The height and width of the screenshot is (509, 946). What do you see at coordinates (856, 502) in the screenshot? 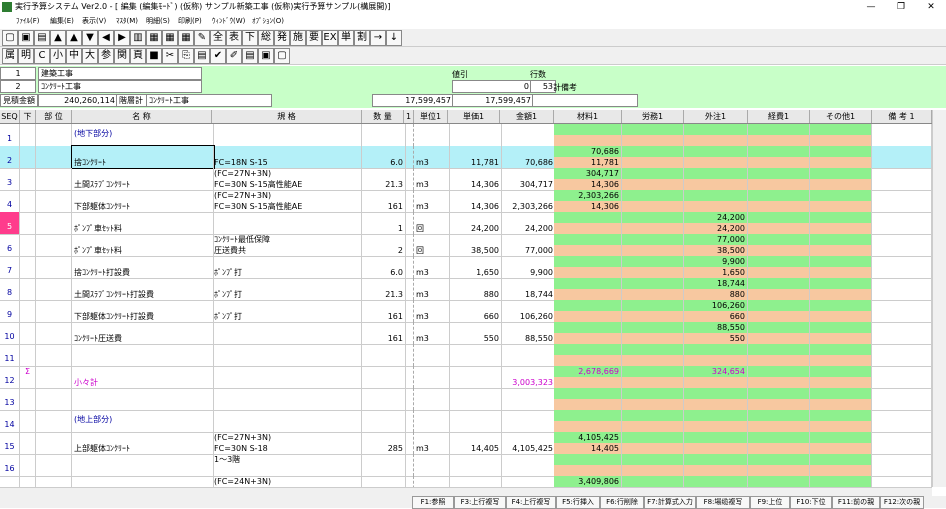
I see `function-key: F11:前の親` at bounding box center [856, 502].